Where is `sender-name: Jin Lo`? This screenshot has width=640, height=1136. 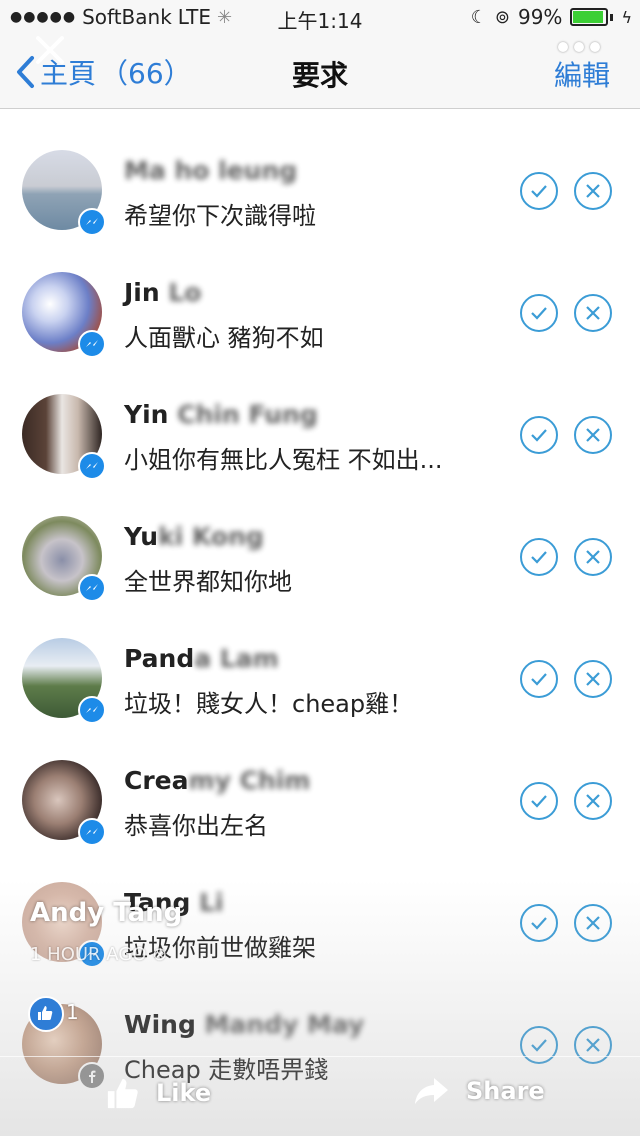
sender-name: Jin Lo is located at coordinates (163, 292).